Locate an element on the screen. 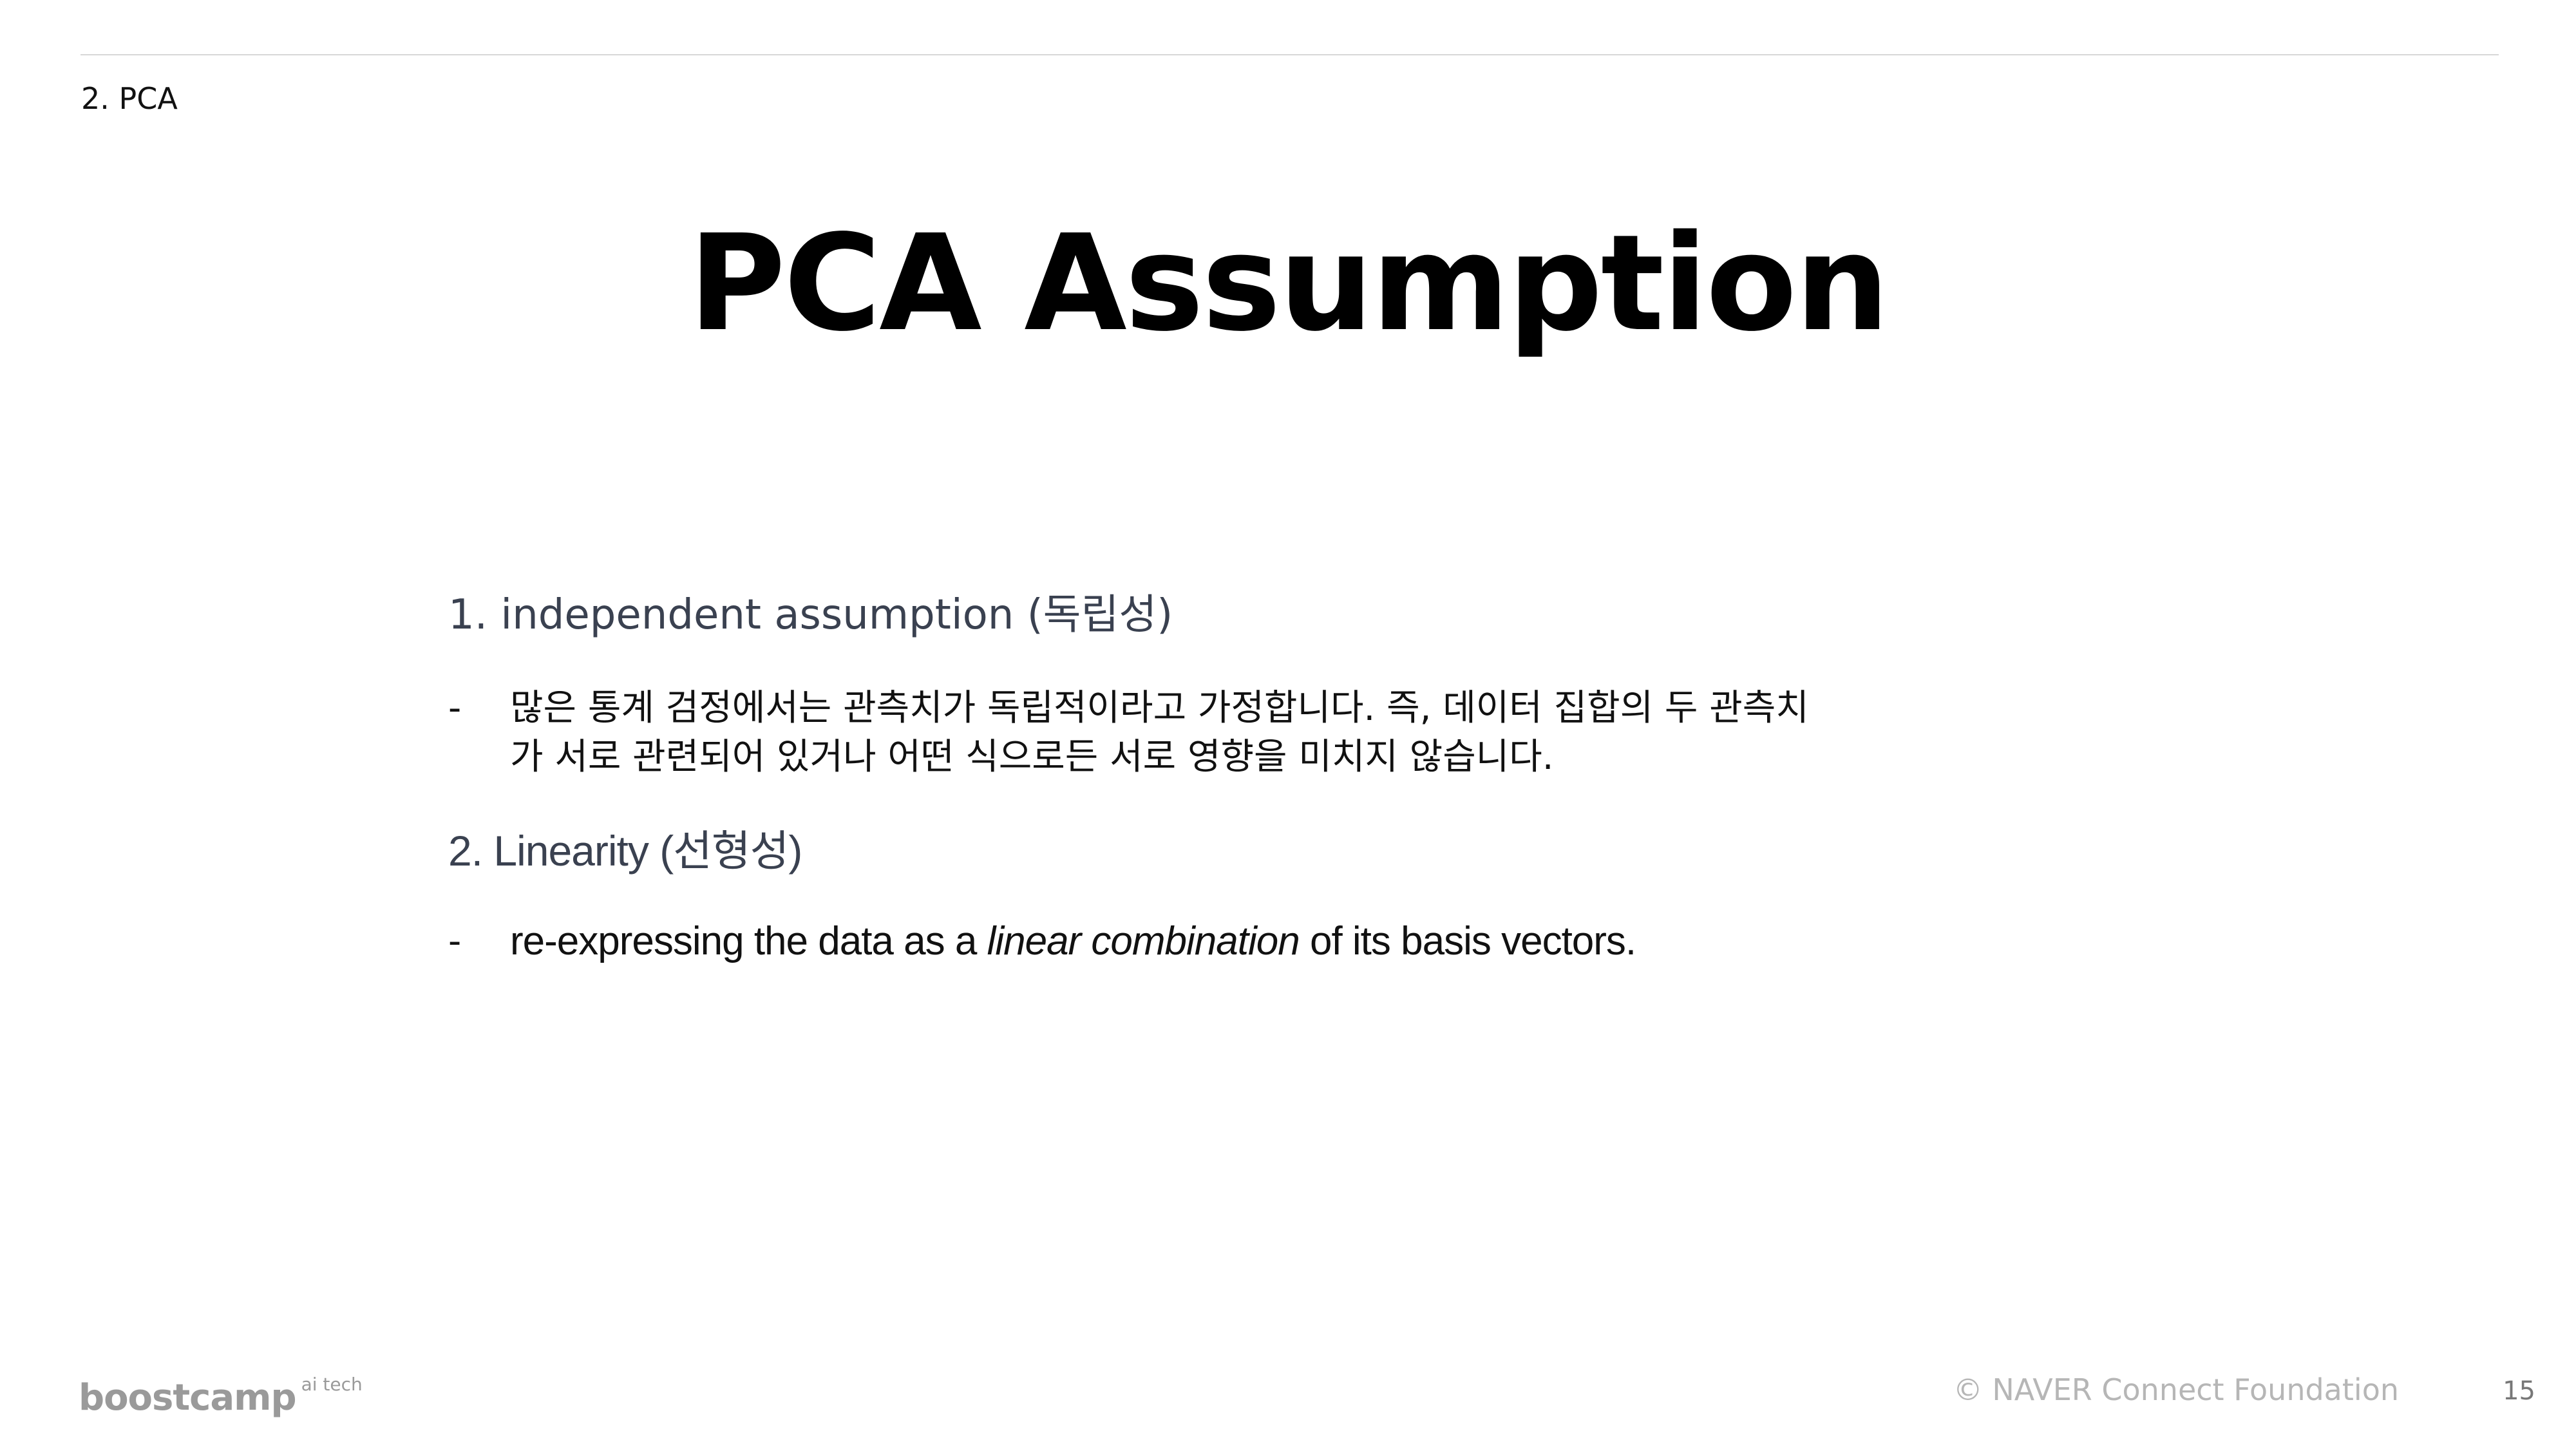  top-divider is located at coordinates (1289, 54).